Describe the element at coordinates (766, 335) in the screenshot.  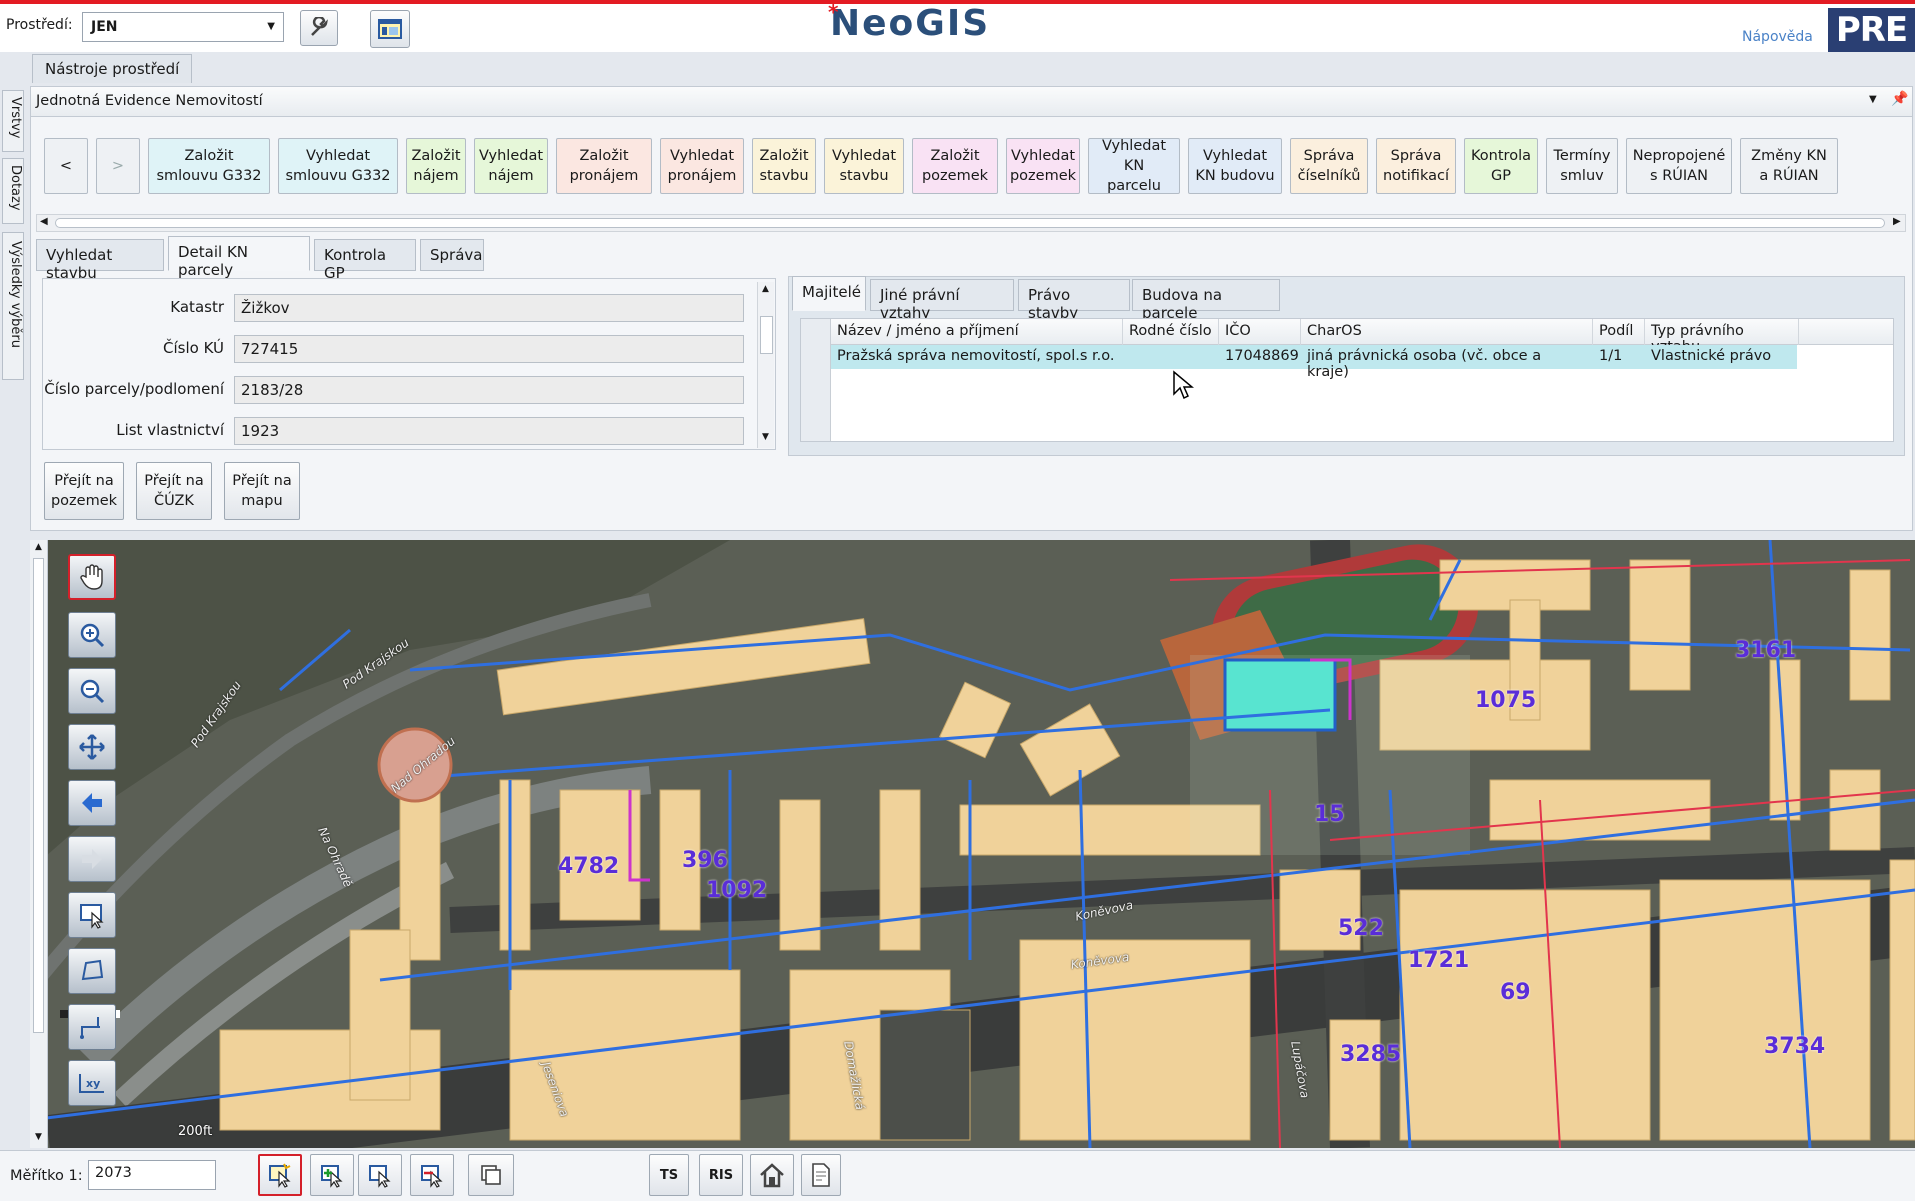
I see `form-scrollbar-thumb` at that location.